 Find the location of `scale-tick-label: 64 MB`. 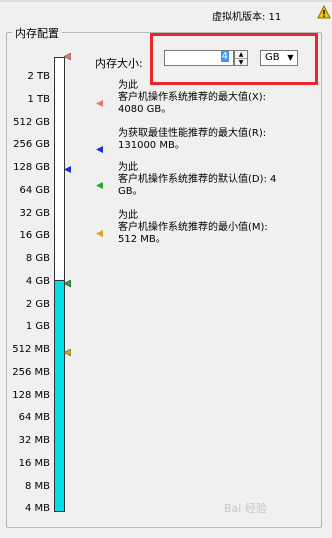

scale-tick-label: 64 MB is located at coordinates (34, 417).